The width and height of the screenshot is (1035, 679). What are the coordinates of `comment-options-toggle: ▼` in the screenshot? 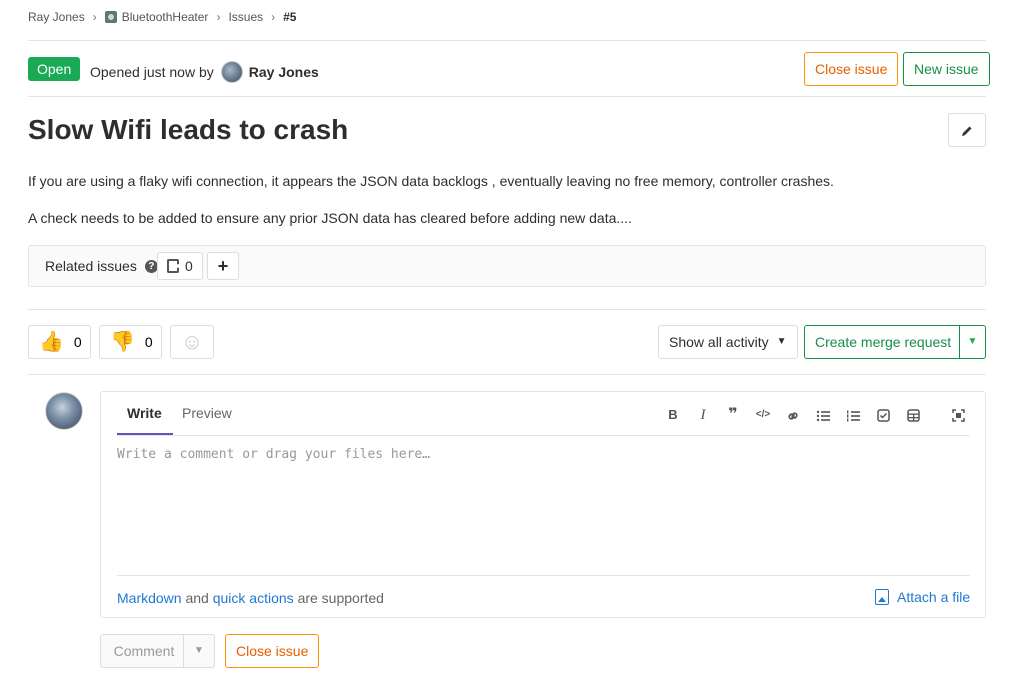 It's located at (199, 651).